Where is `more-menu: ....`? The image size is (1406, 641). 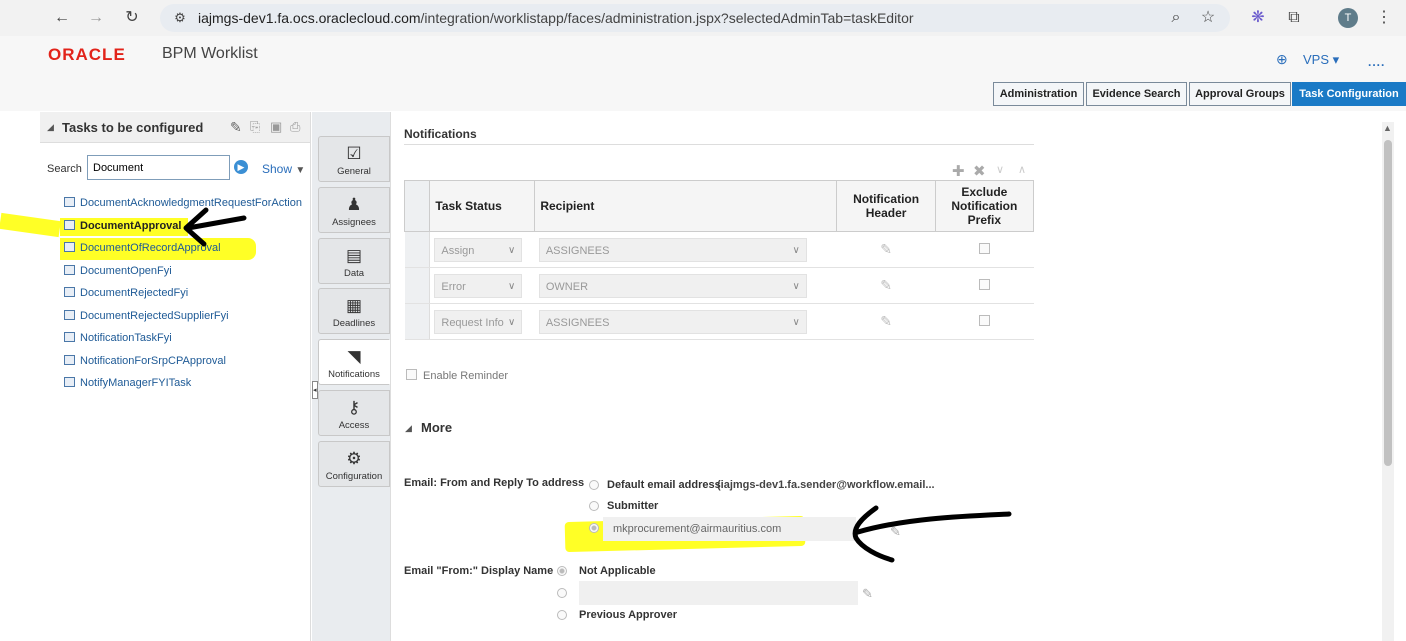 more-menu: .... is located at coordinates (1376, 62).